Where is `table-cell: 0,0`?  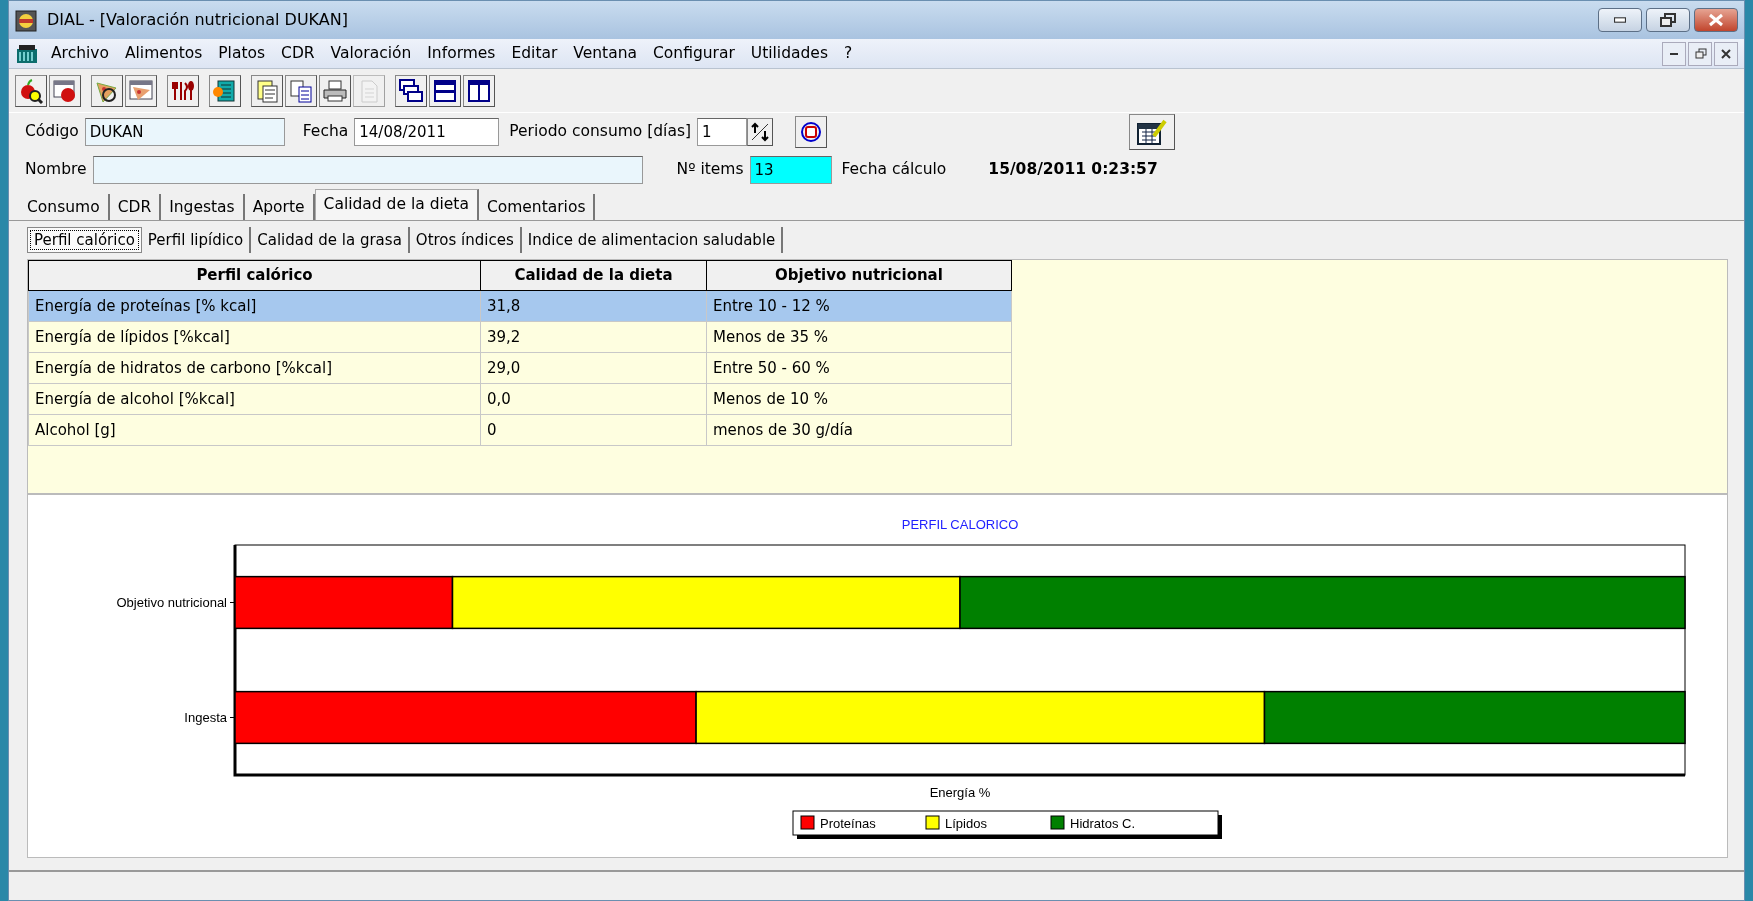
table-cell: 0,0 is located at coordinates (593, 399).